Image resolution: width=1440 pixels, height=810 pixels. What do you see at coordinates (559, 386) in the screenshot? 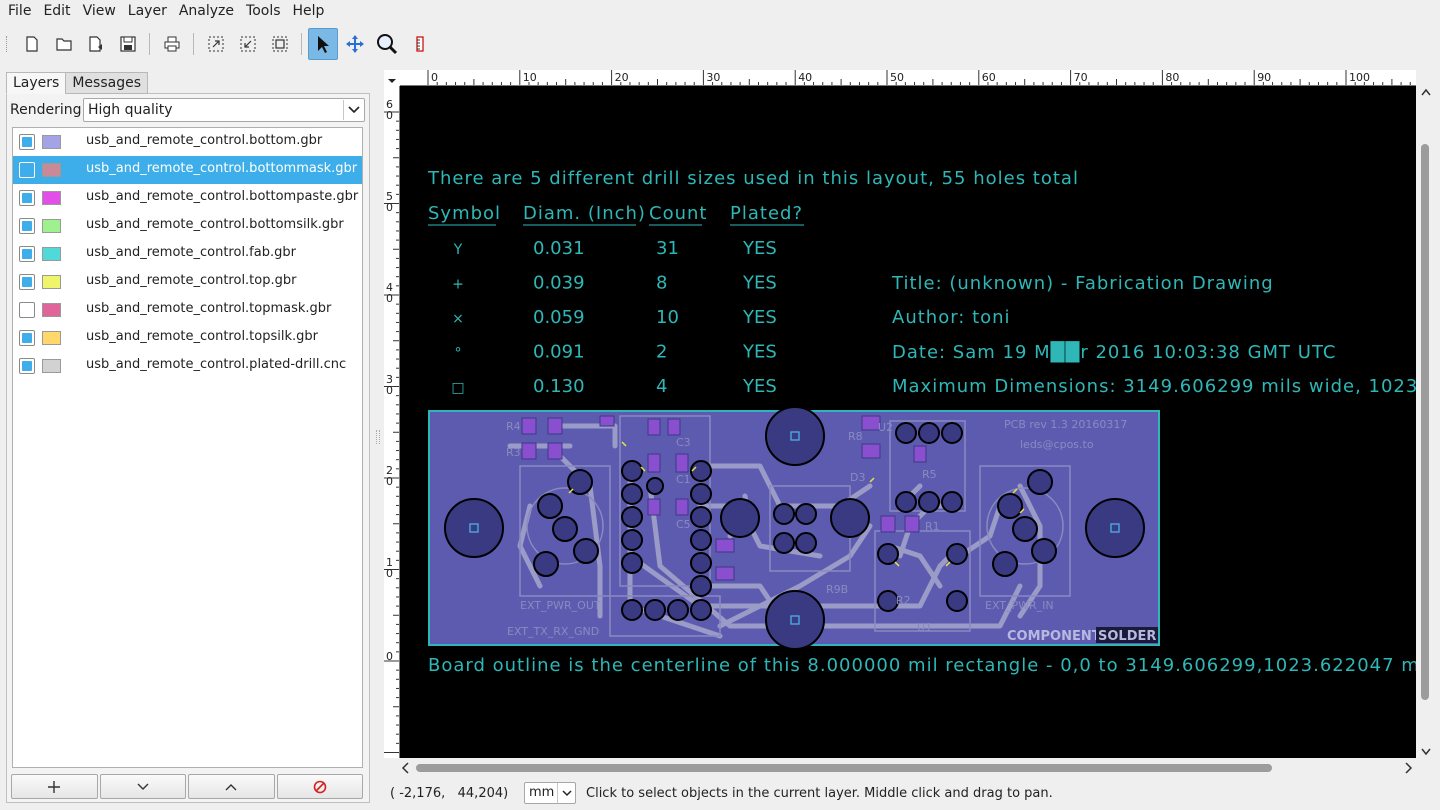
I see `fab-row-diam: 0.130` at bounding box center [559, 386].